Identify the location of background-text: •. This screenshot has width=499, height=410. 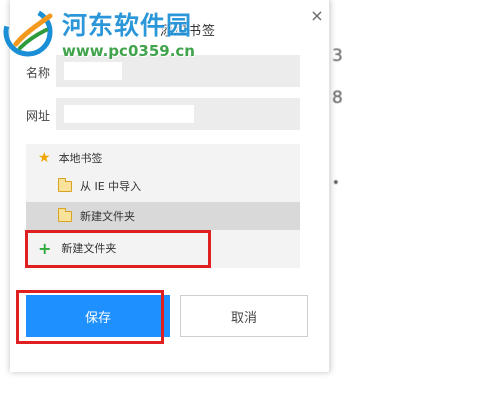
(336, 183).